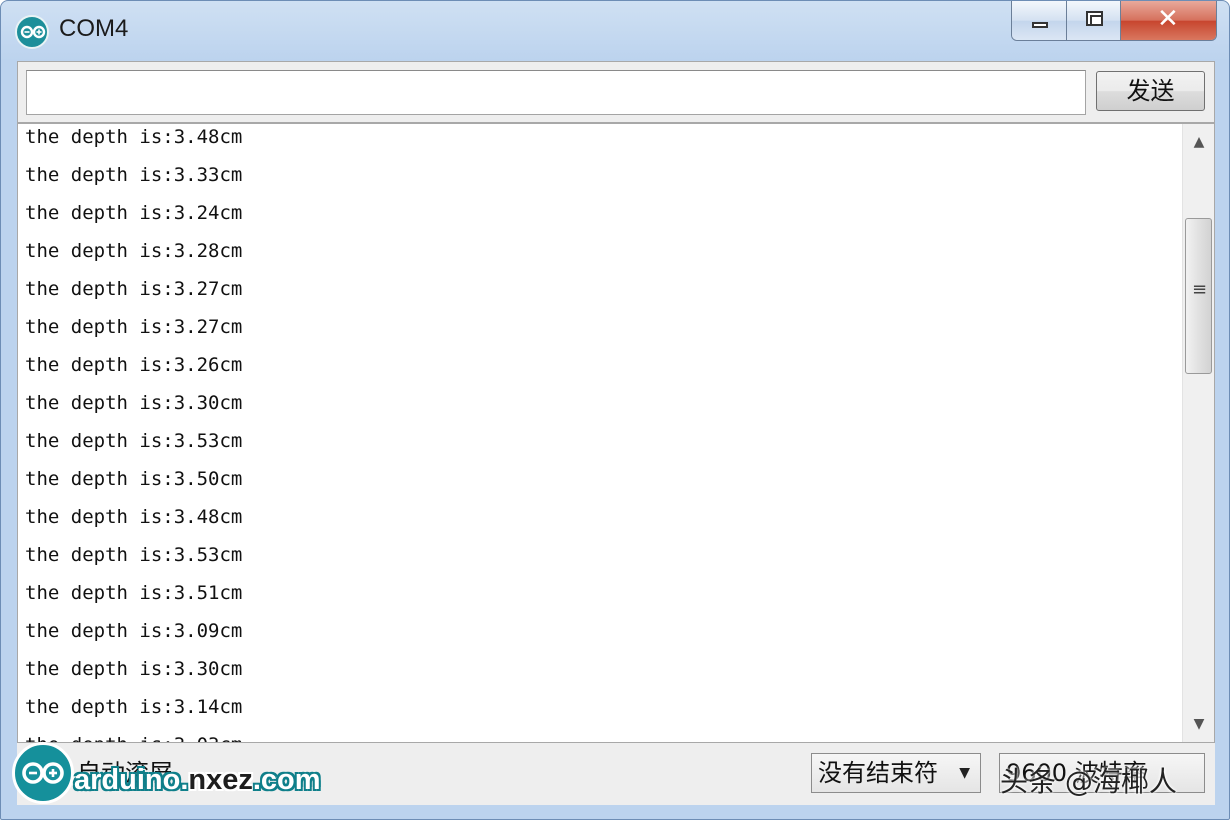 This screenshot has height=820, width=1230. I want to click on scrollbar-thumb: ≡, so click(1198, 296).